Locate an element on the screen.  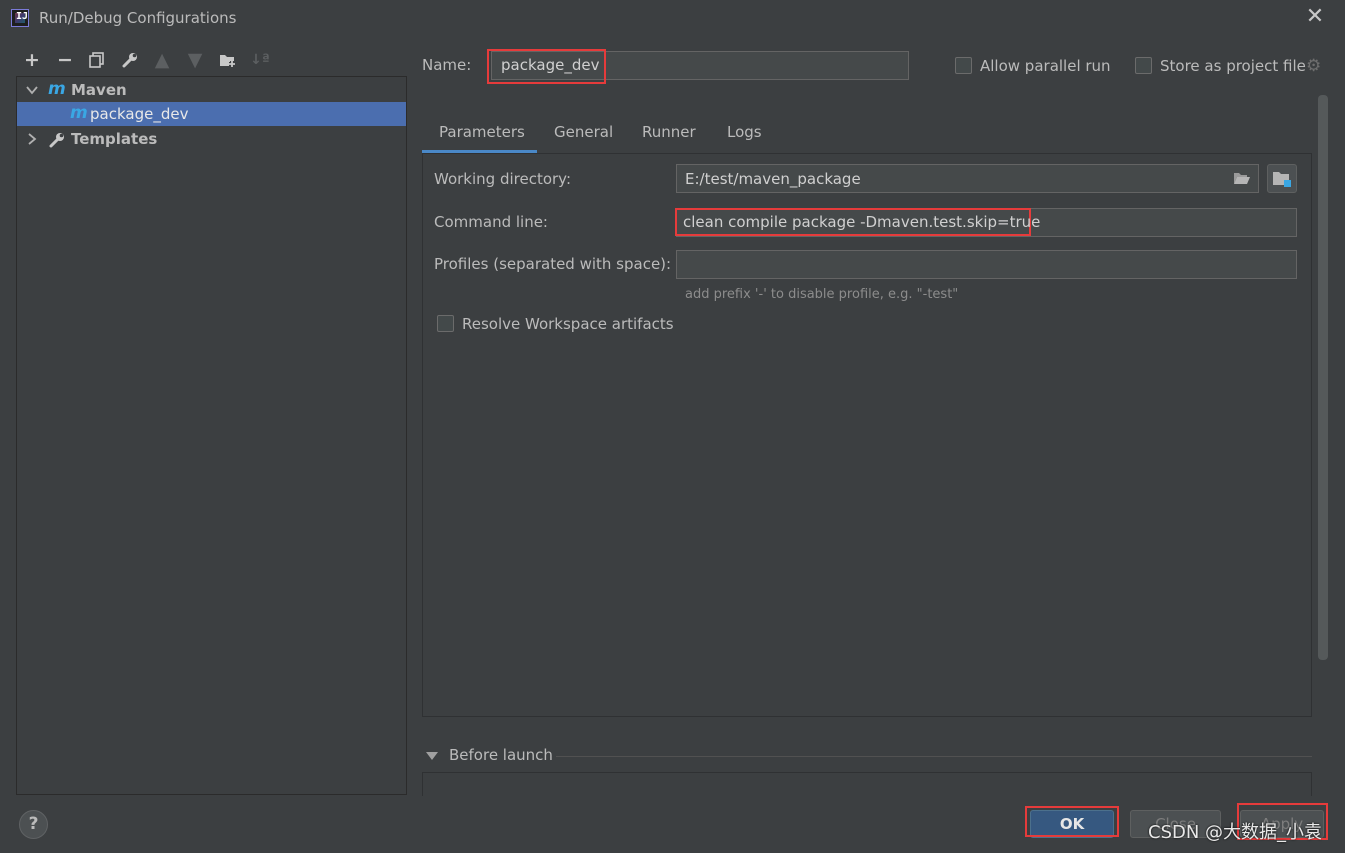
help-icon: ? is located at coordinates (33, 824).